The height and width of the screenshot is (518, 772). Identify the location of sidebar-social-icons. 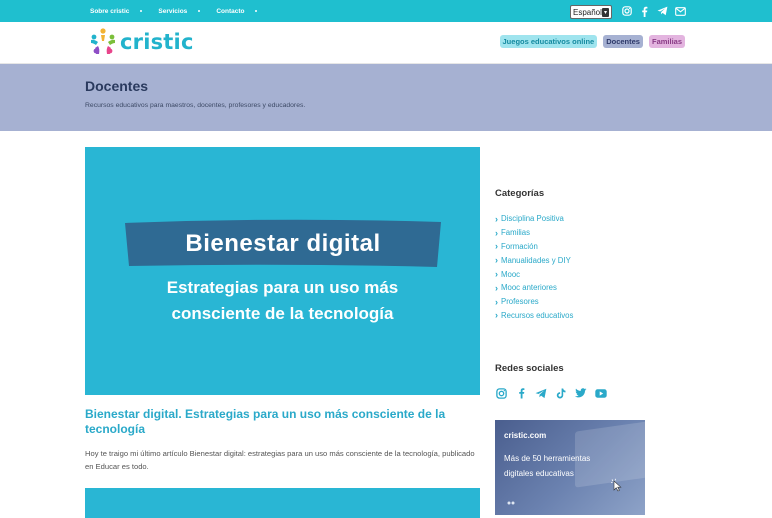
(555, 393).